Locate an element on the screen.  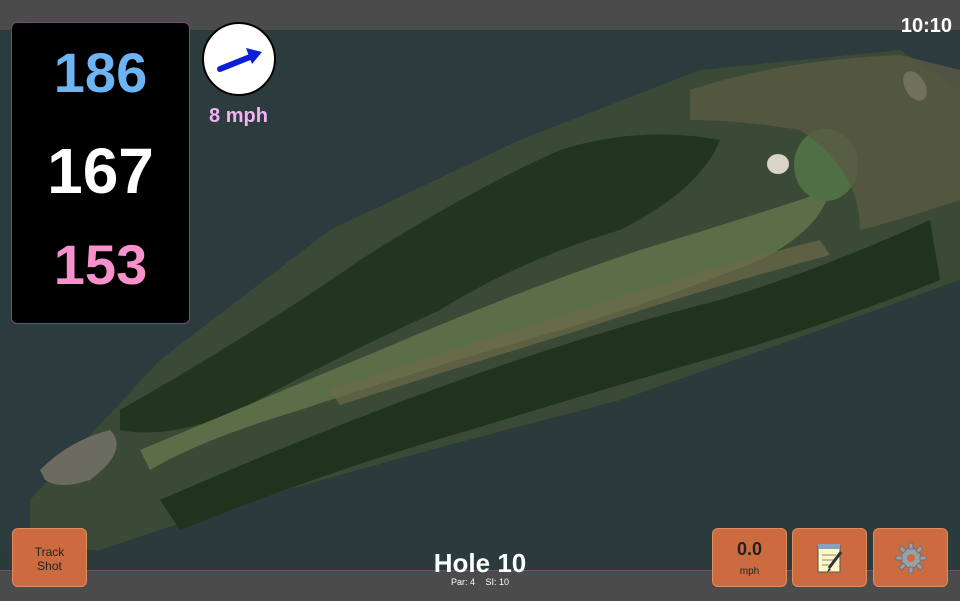
settings-button is located at coordinates (910, 557).